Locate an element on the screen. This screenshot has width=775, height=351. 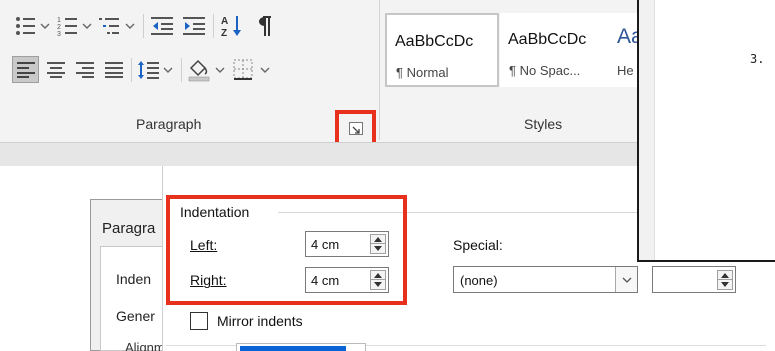
chevron-down-icon is located at coordinates (626, 280).